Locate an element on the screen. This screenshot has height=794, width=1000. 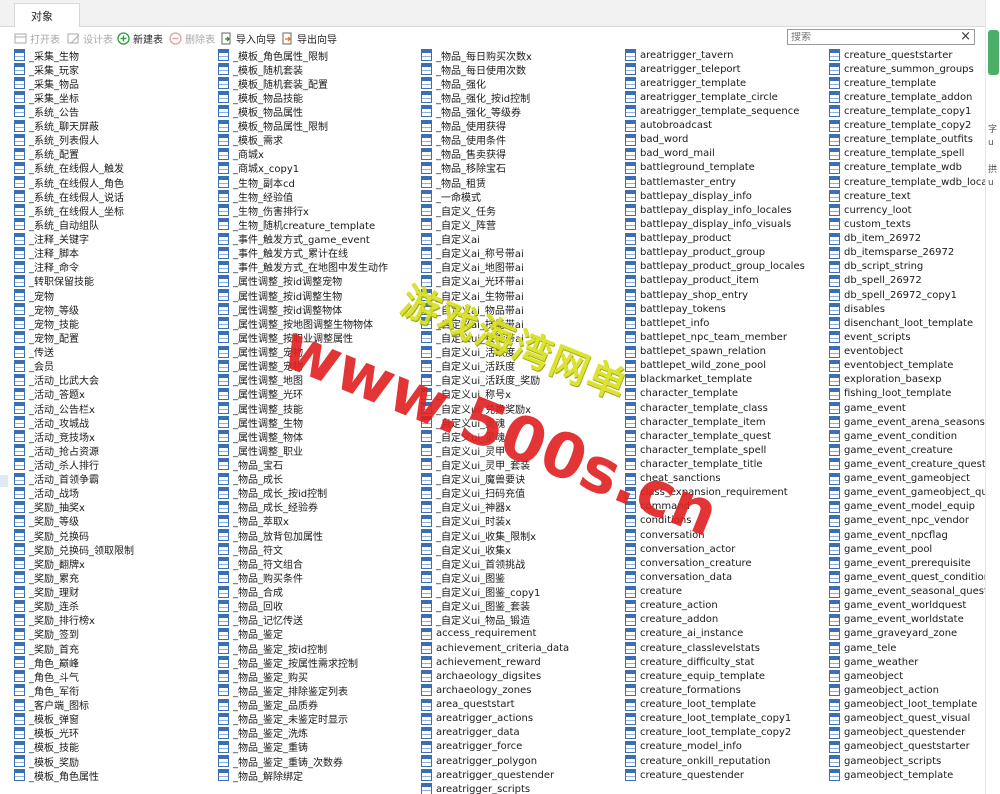
table-item: _模板_奖励 is located at coordinates (46, 761).